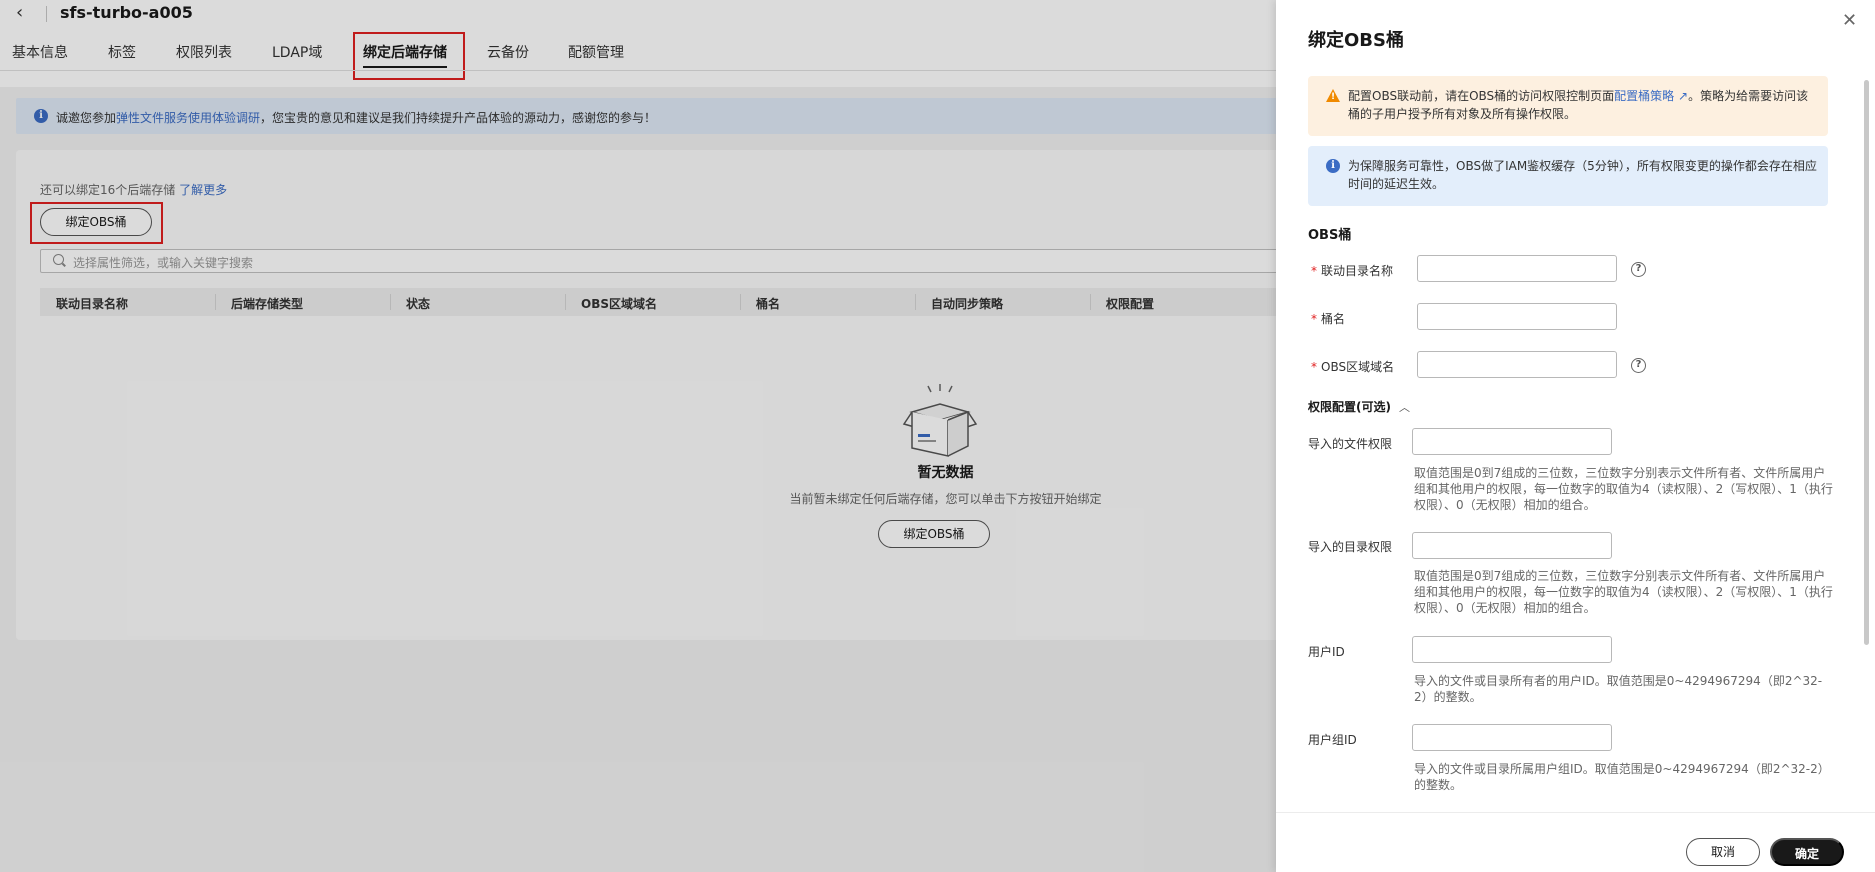 This screenshot has height=872, width=1875. Describe the element at coordinates (1359, 406) in the screenshot. I see `permission-config-toggle: 权限配置(可选) ︿` at that location.